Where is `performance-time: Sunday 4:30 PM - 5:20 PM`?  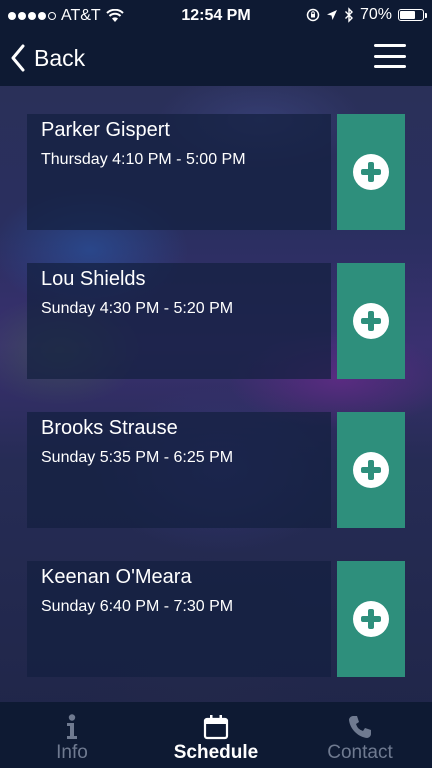 performance-time: Sunday 4:30 PM - 5:20 PM is located at coordinates (137, 308).